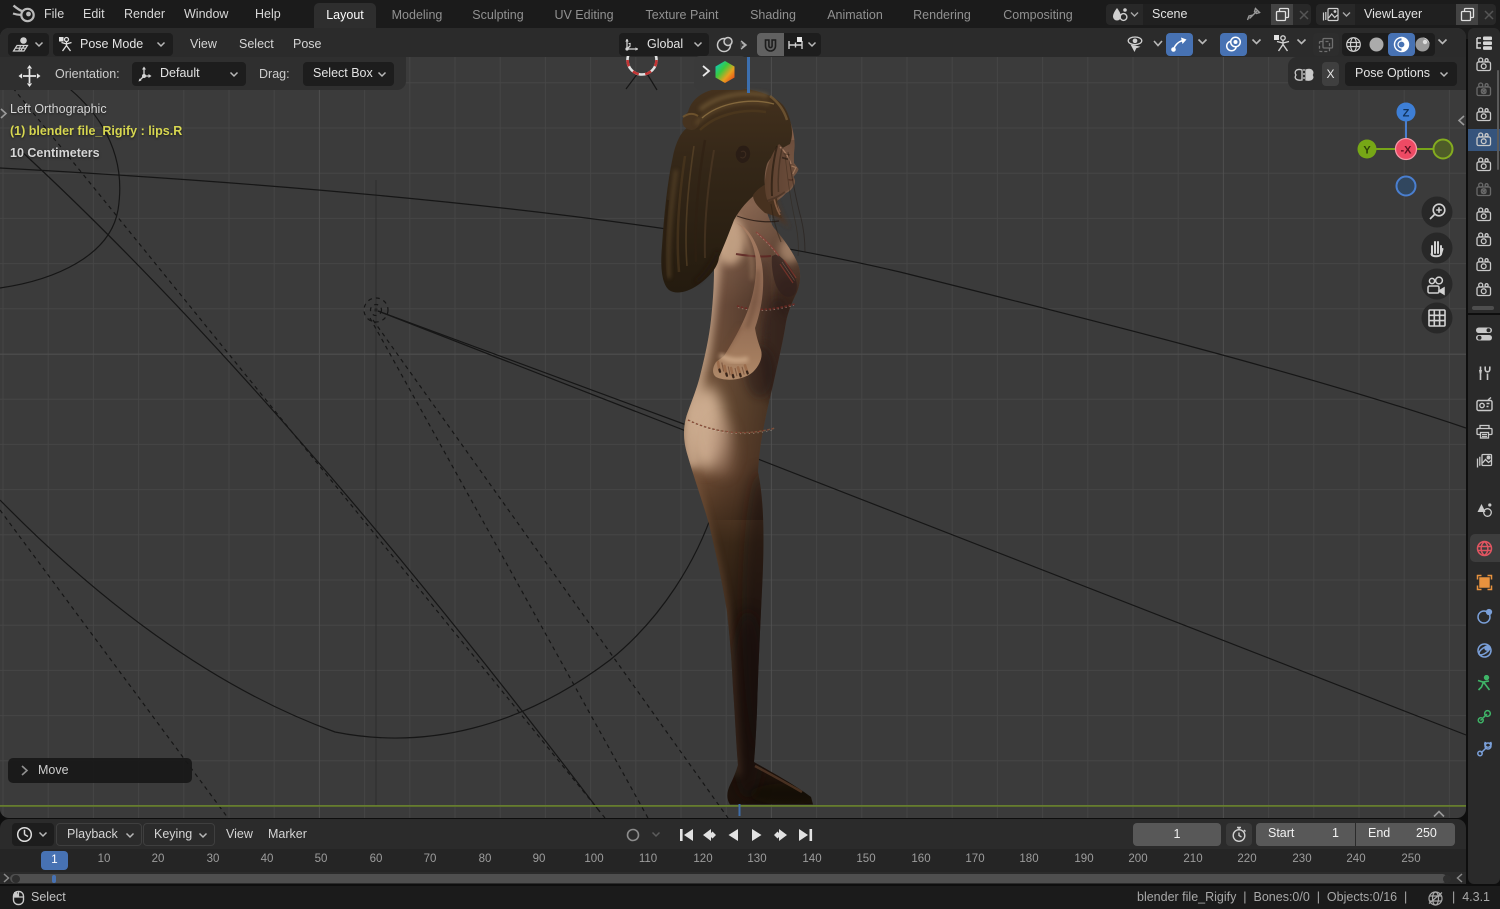  What do you see at coordinates (1407, 151) in the screenshot?
I see `svg-text: -X` at bounding box center [1407, 151].